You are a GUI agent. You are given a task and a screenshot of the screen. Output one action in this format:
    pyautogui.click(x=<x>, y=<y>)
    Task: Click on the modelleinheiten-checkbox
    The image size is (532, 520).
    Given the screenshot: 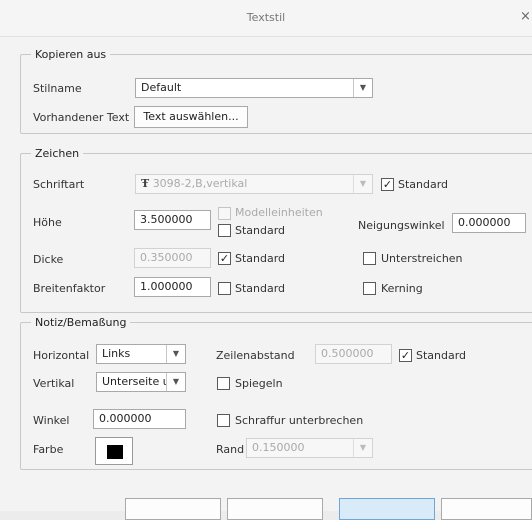 What is the action you would take?
    pyautogui.click(x=224, y=213)
    